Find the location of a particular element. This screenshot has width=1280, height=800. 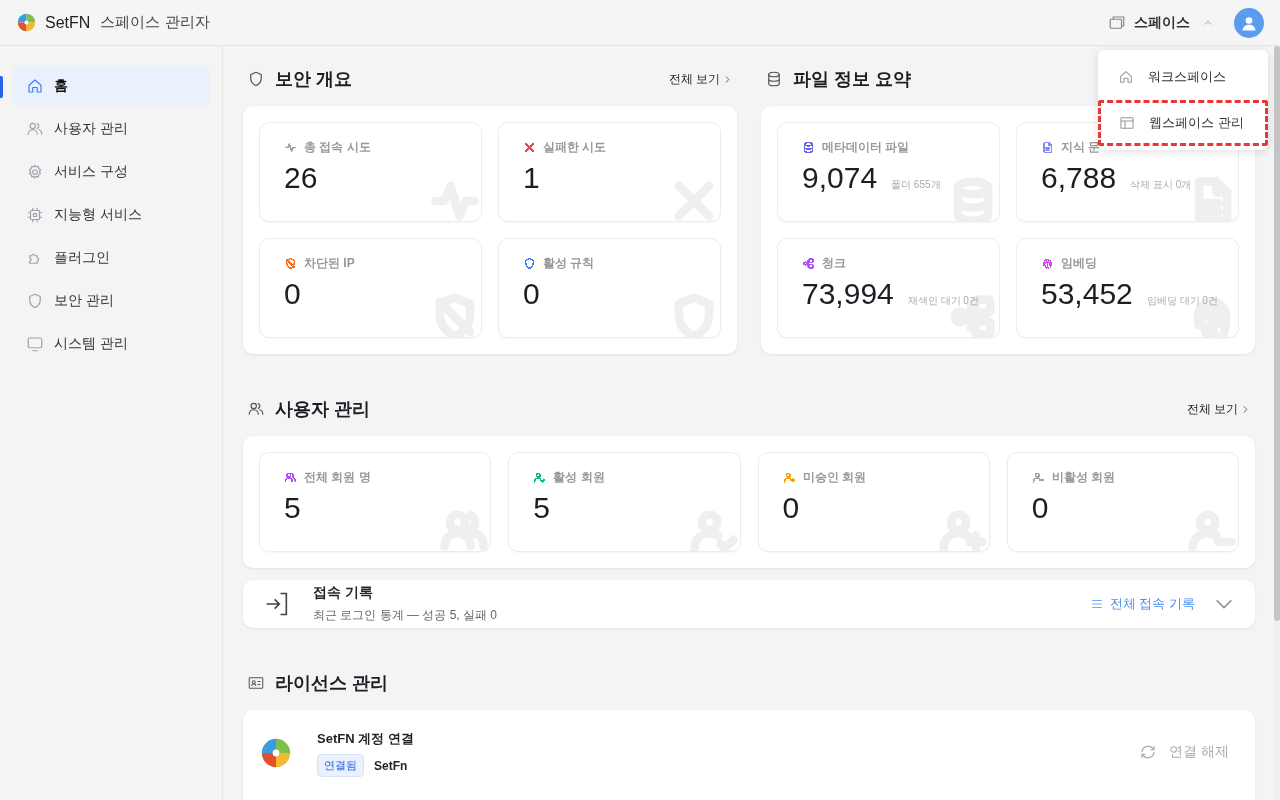

sidebar-item: 사용자 관리 is located at coordinates (111, 129).